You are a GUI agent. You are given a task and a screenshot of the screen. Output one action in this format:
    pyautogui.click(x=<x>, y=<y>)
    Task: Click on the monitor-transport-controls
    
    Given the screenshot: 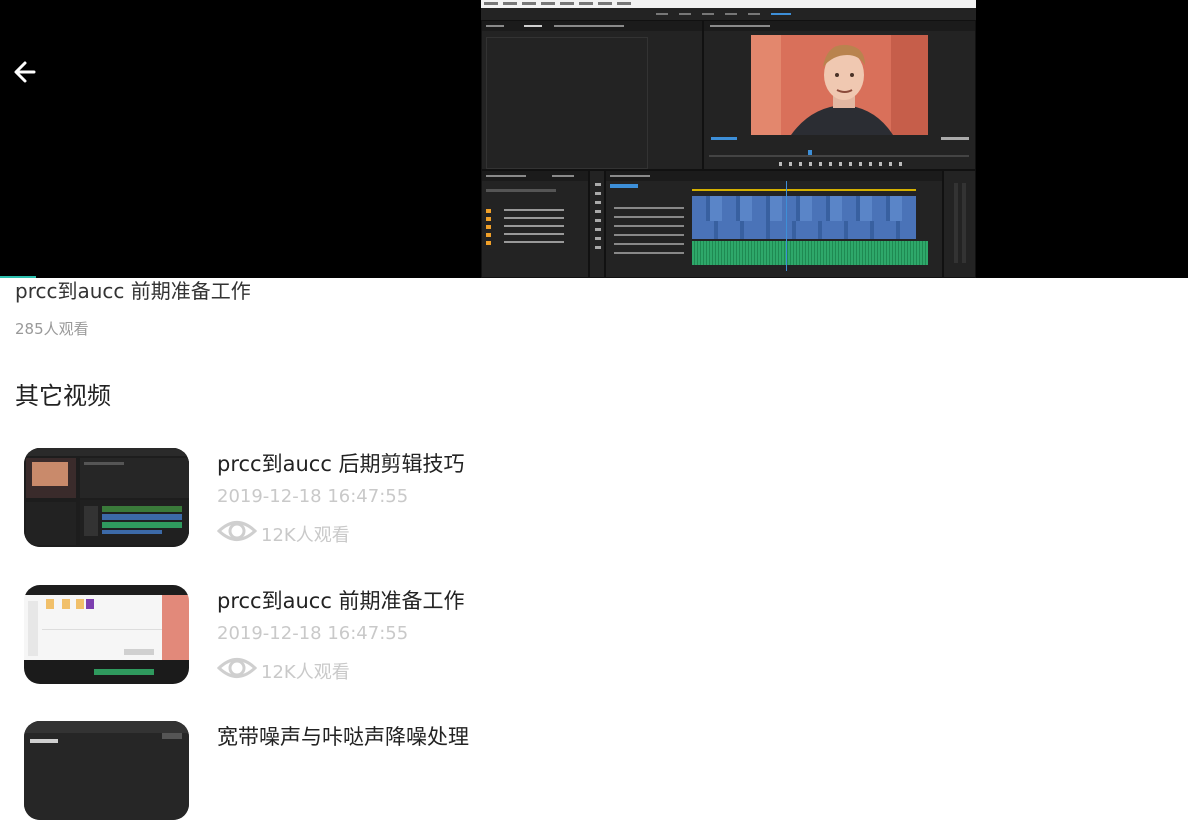 What is the action you would take?
    pyautogui.click(x=841, y=164)
    